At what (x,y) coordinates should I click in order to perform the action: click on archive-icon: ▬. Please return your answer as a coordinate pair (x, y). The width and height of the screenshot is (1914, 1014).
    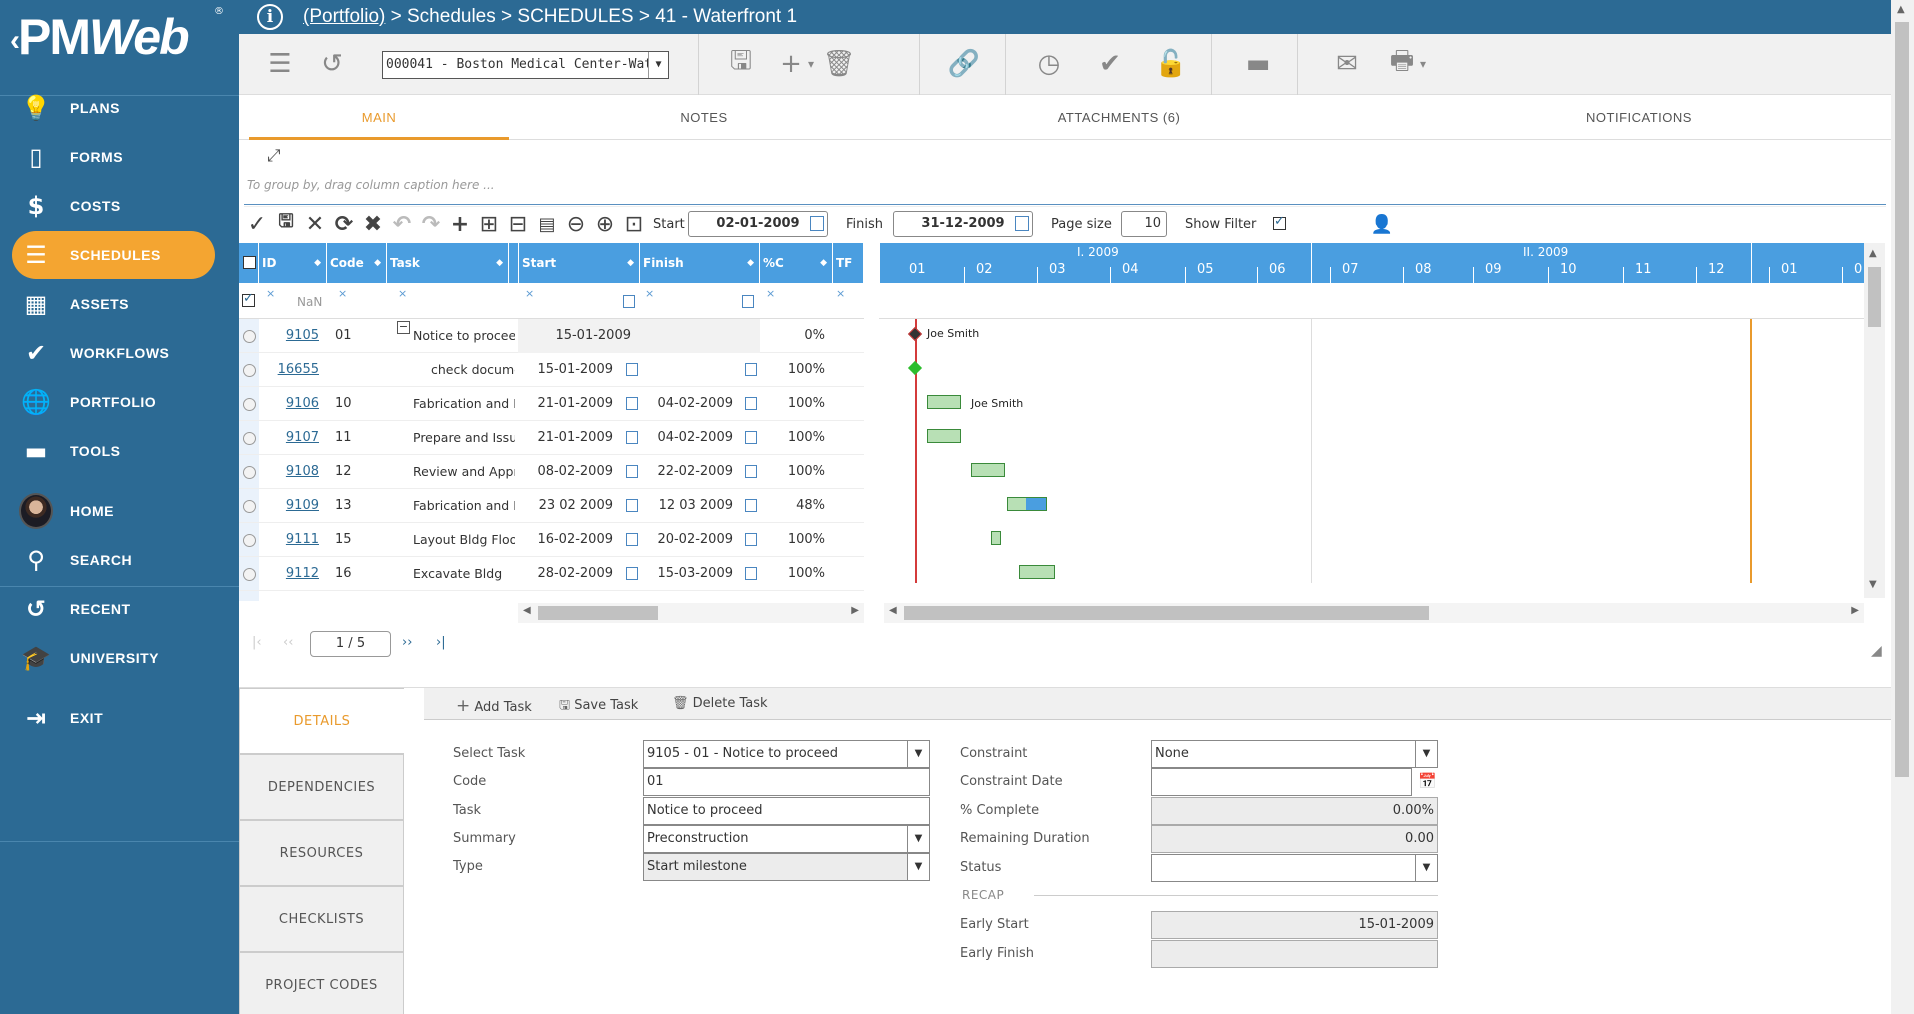
    Looking at the image, I should click on (1258, 64).